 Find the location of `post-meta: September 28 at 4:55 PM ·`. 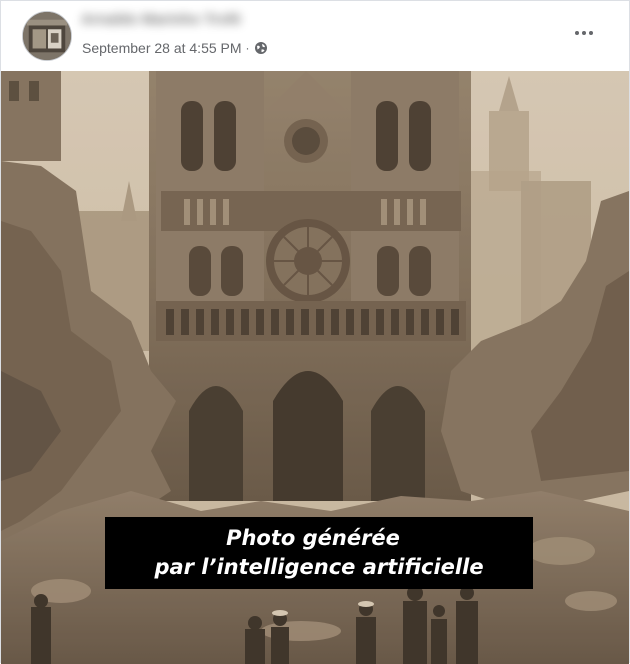

post-meta: September 28 at 4:55 PM · is located at coordinates (175, 48).